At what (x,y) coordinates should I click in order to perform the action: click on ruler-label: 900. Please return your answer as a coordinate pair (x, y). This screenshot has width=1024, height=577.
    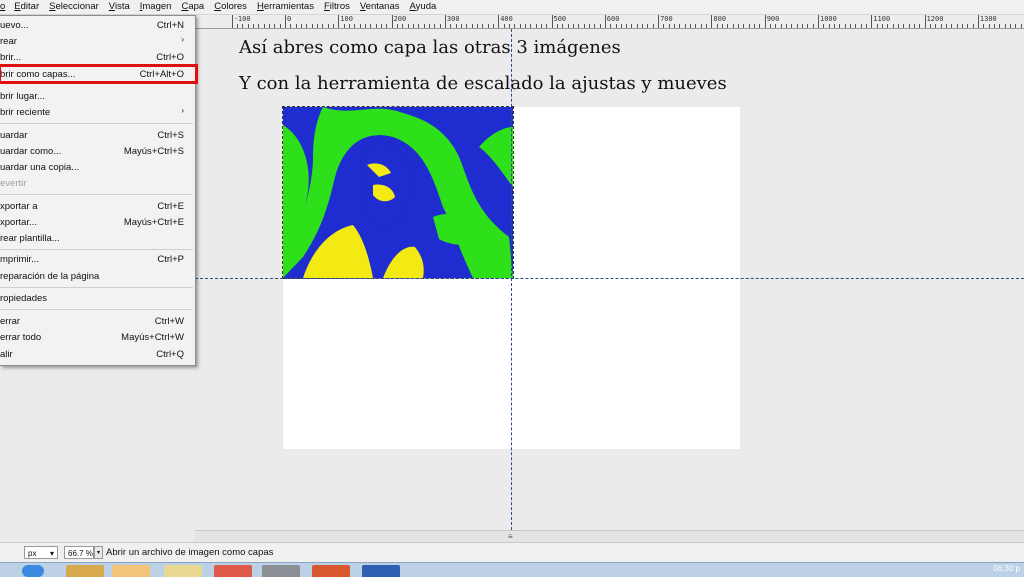
    Looking at the image, I should click on (773, 19).